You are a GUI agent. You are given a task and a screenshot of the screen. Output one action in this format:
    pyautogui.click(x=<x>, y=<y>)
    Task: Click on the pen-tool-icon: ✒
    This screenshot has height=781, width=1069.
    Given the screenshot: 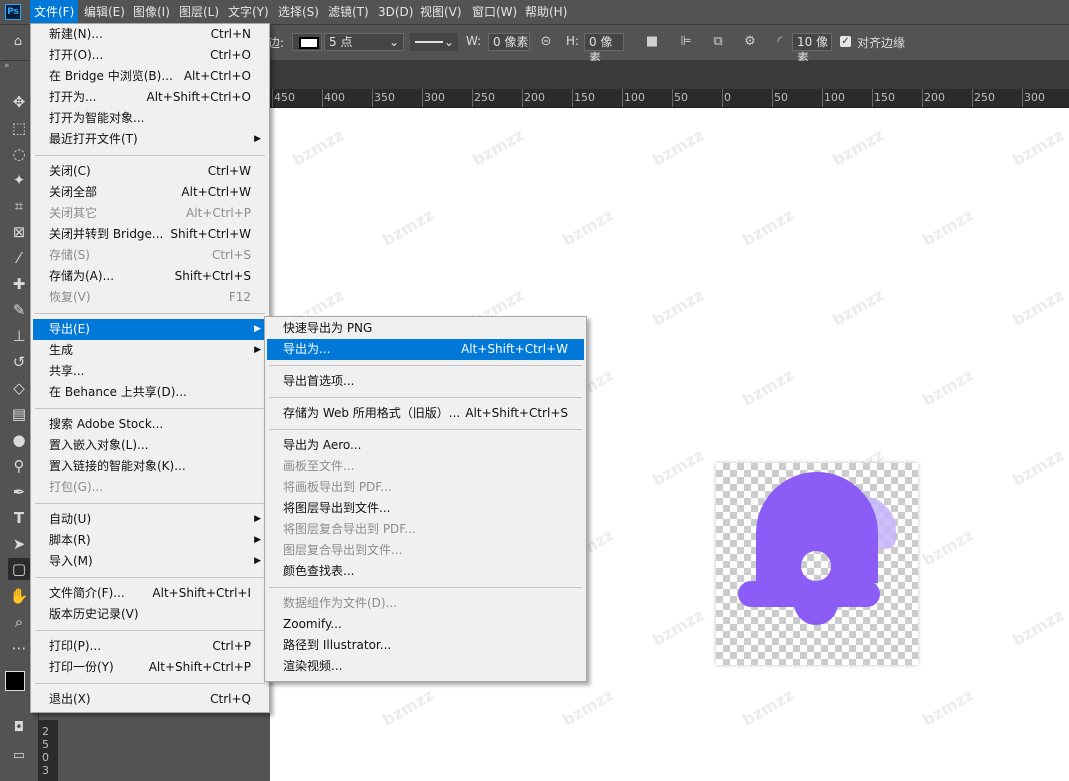 What is the action you would take?
    pyautogui.click(x=19, y=492)
    